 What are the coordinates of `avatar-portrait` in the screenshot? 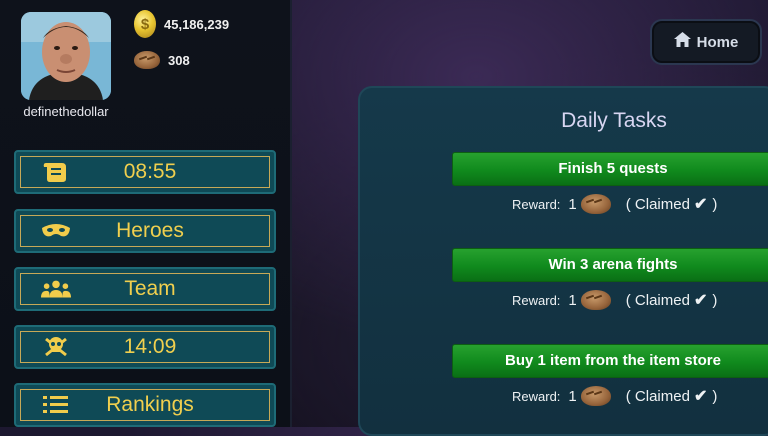 It's located at (66, 56).